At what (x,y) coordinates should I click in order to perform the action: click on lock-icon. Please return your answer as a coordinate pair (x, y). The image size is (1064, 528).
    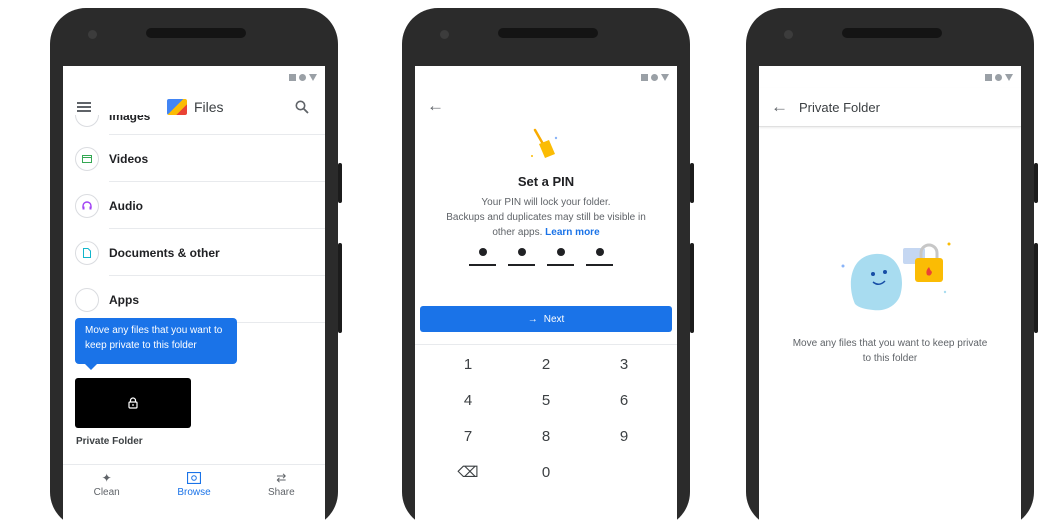
    Looking at the image, I should click on (133, 403).